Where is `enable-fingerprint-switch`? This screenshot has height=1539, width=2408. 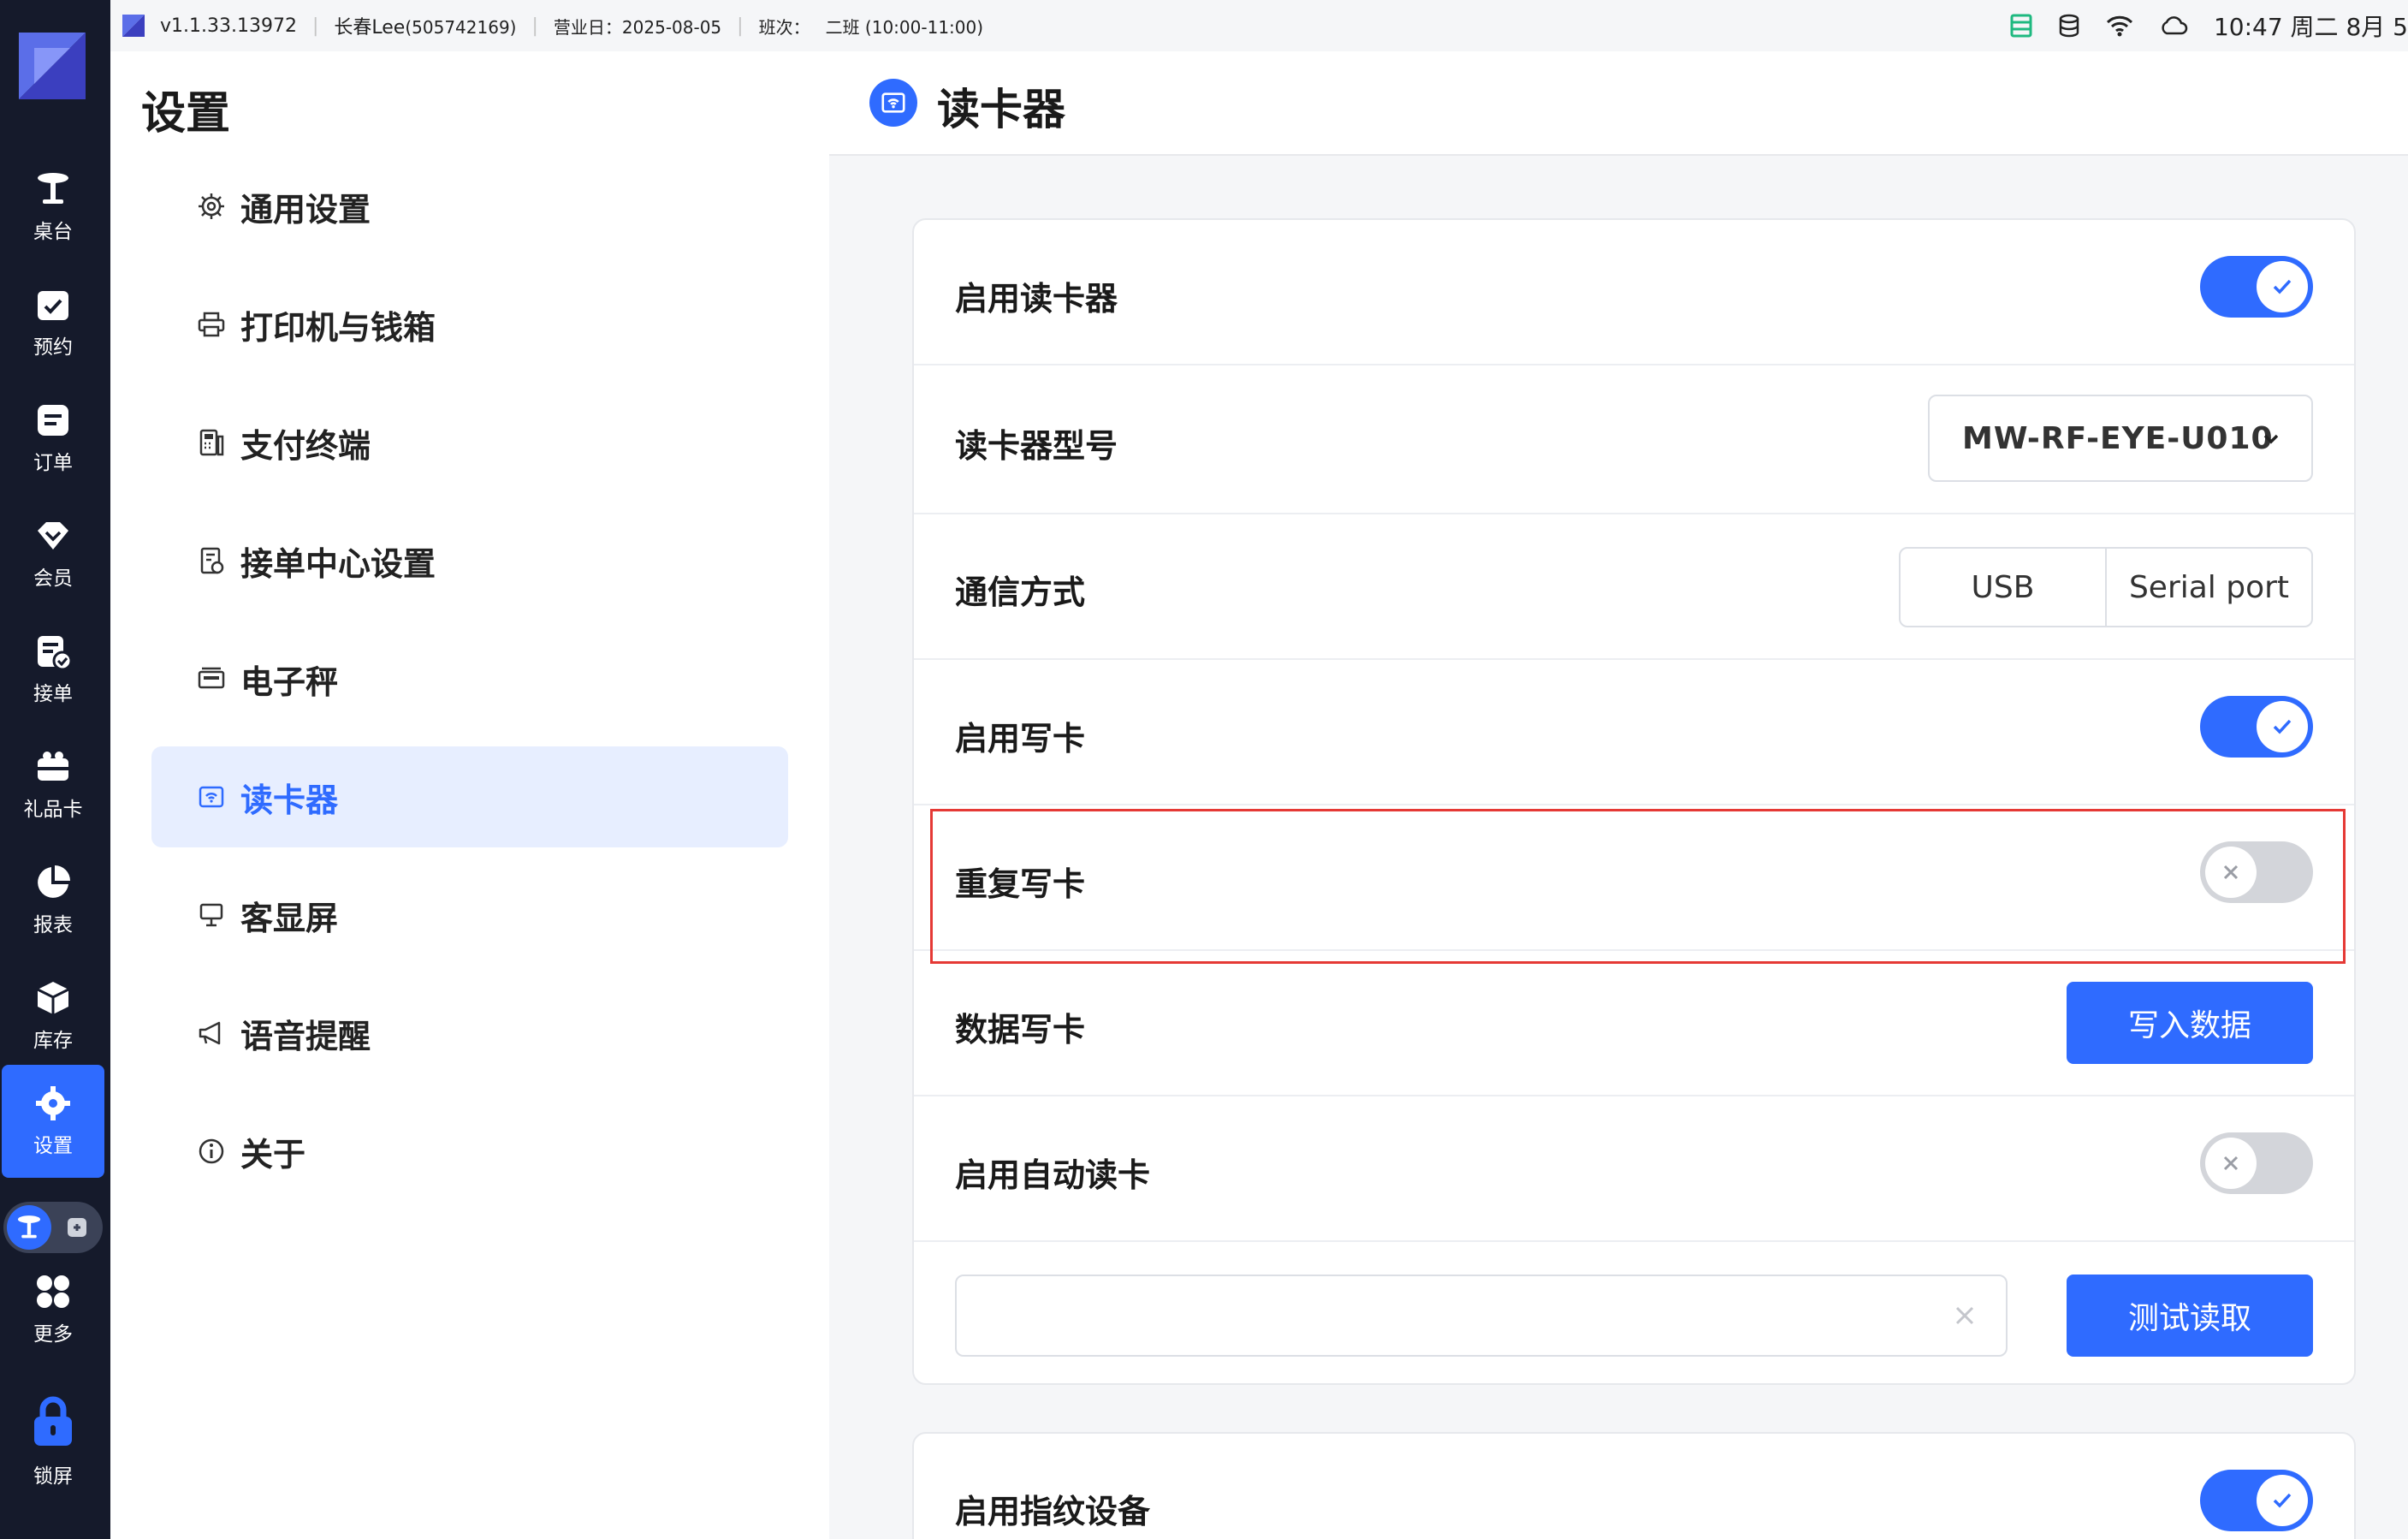
enable-fingerprint-switch is located at coordinates (2256, 1500).